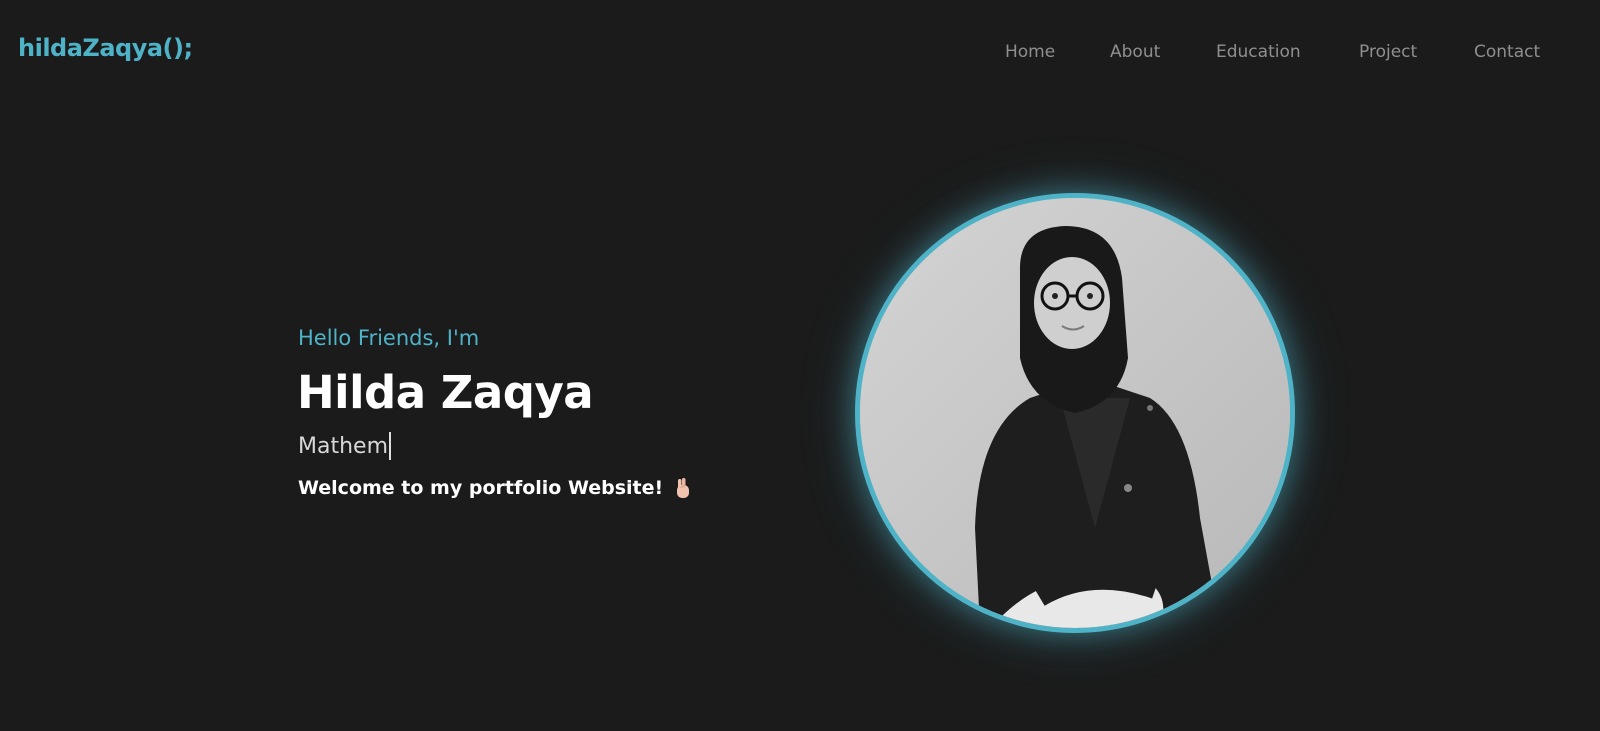 This screenshot has height=731, width=1600. Describe the element at coordinates (1507, 52) in the screenshot. I see `nav-link-contact: Contact` at that location.